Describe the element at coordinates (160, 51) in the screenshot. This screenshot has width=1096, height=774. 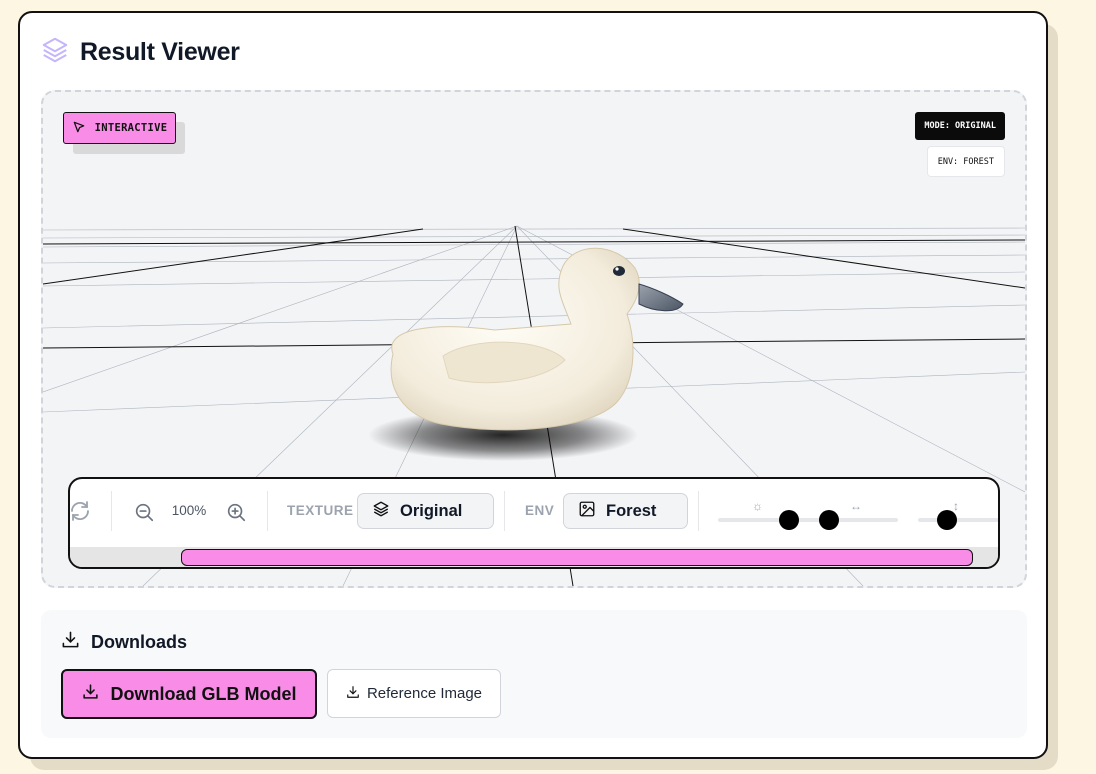
I see `page-title: Result Viewer` at that location.